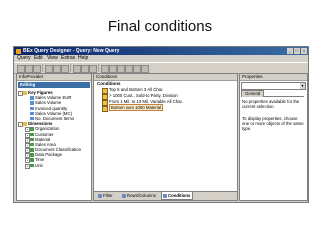 This screenshot has width=320, height=240. I want to click on cut-icon, so click(77, 69).